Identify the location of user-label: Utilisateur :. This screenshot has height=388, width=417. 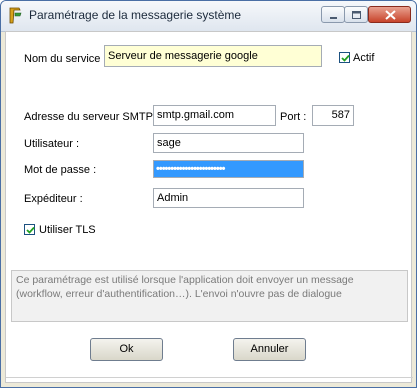
(52, 144).